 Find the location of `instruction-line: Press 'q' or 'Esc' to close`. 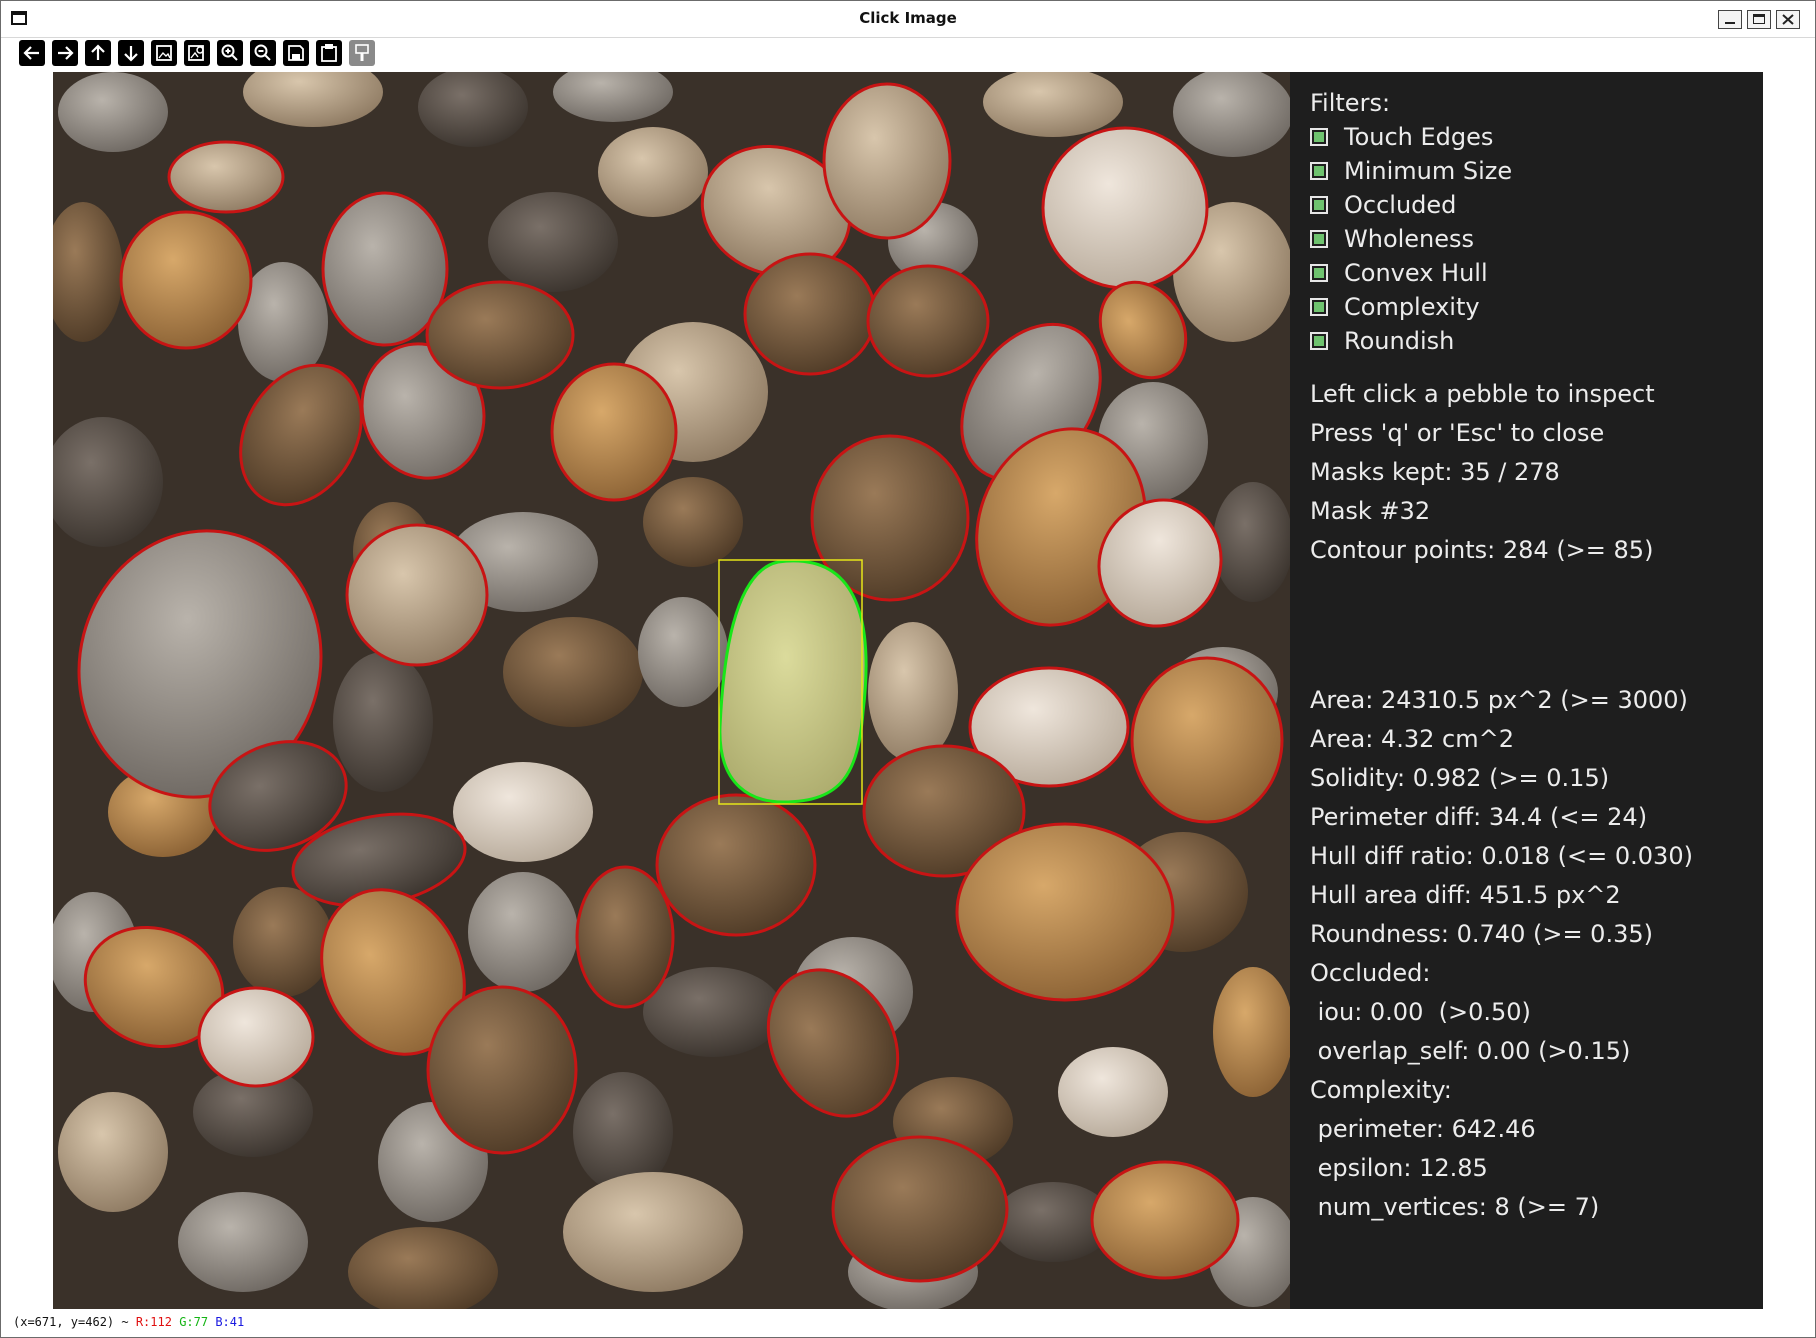

instruction-line: Press 'q' or 'Esc' to close is located at coordinates (1457, 433).